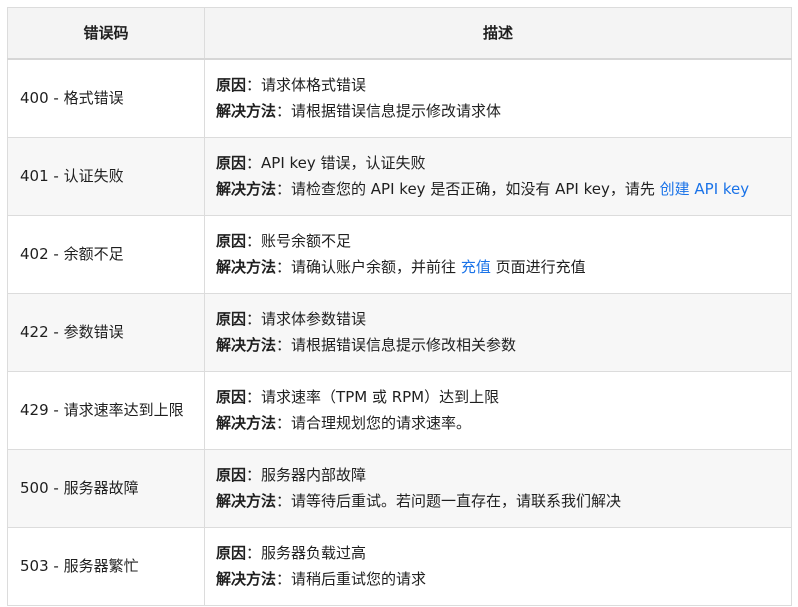  What do you see at coordinates (106, 33) in the screenshot?
I see `header-error-code: 错误码` at bounding box center [106, 33].